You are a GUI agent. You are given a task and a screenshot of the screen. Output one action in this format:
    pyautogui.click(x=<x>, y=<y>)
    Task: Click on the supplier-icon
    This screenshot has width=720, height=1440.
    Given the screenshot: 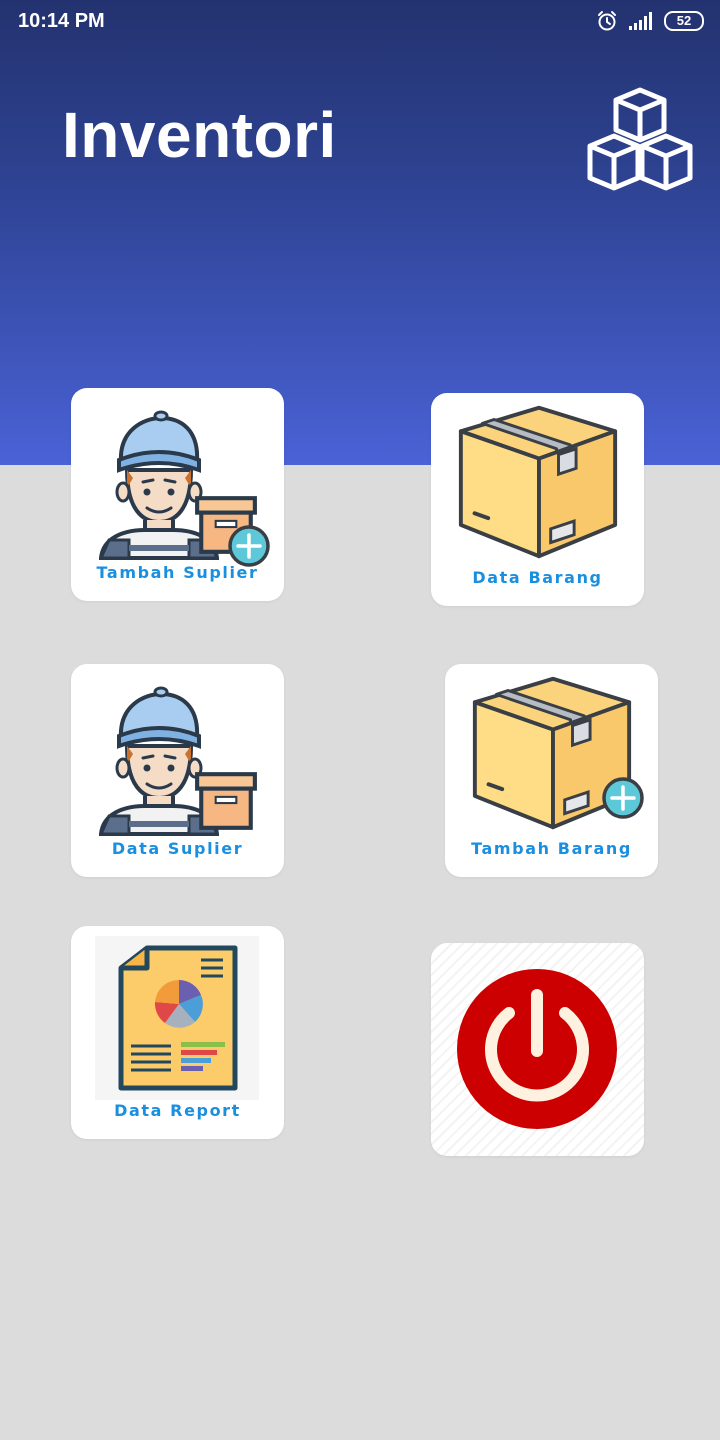 What is the action you would take?
    pyautogui.click(x=177, y=754)
    